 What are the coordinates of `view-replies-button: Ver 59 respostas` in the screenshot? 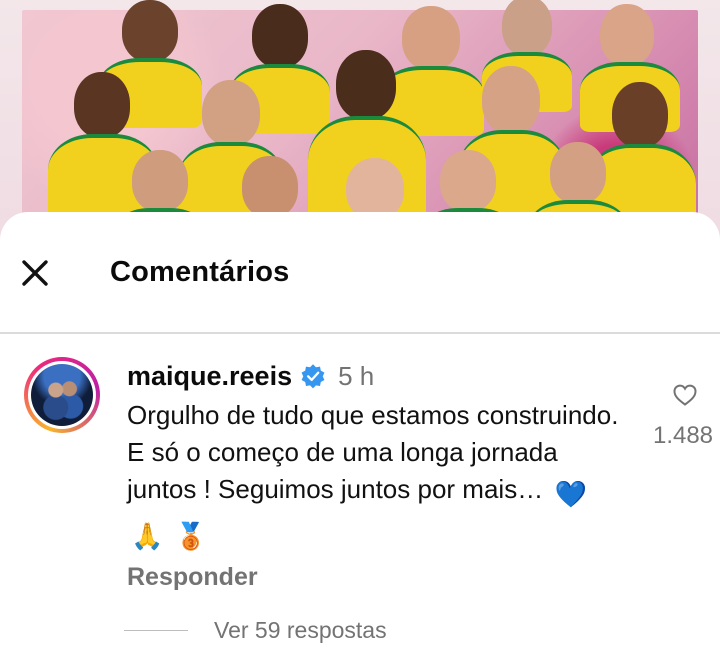 It's located at (255, 630).